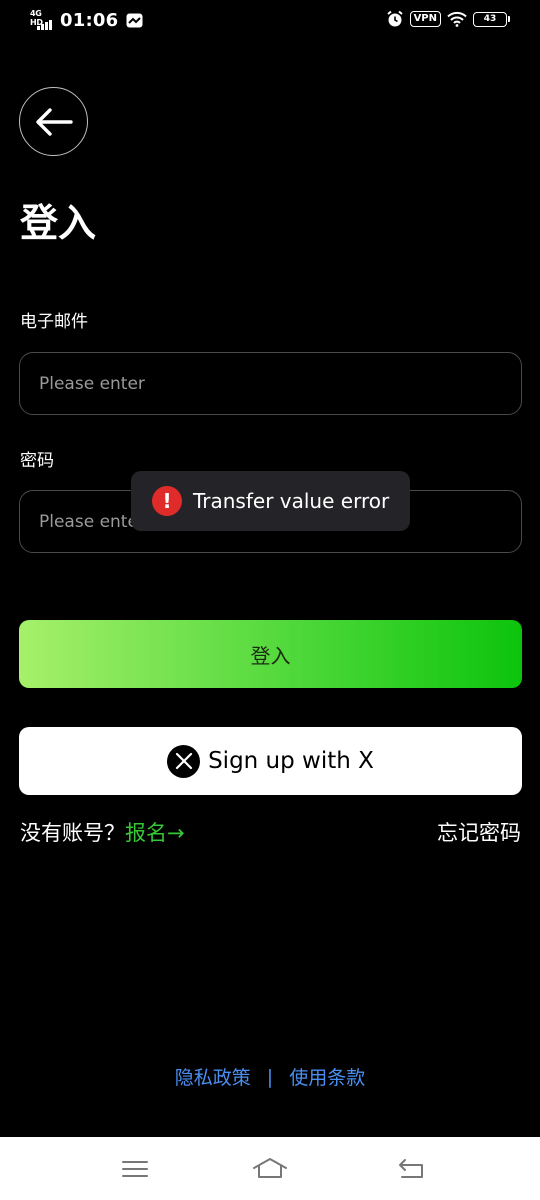 The width and height of the screenshot is (540, 1200). Describe the element at coordinates (291, 761) in the screenshot. I see `sign-up-with-x-label: Sign up with X` at that location.